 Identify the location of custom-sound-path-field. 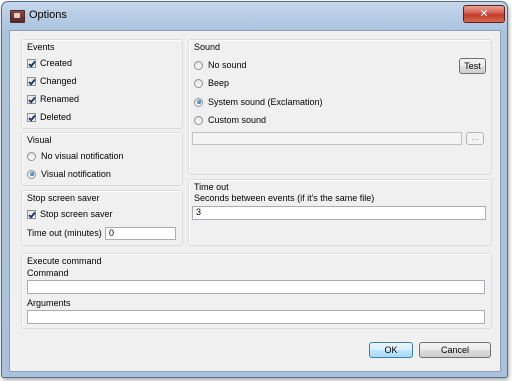
(327, 138).